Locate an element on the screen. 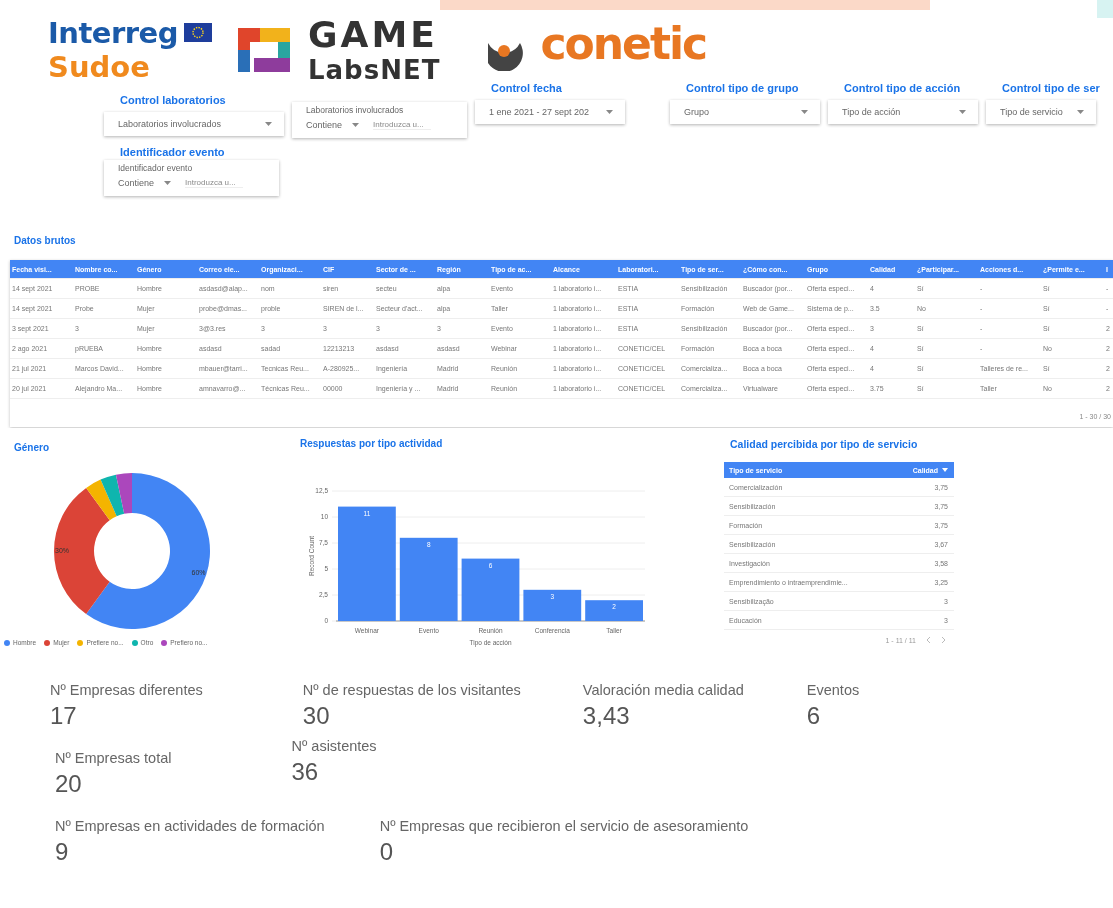  kpi-label: Nº Empresas en actividades de formación is located at coordinates (190, 826).